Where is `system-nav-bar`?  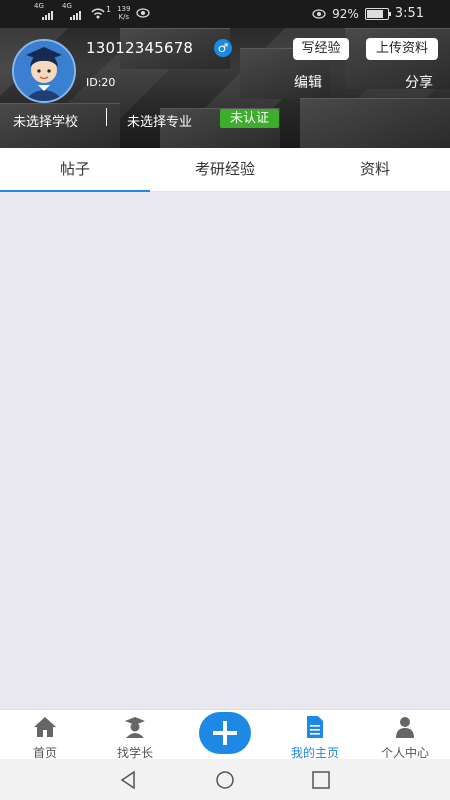 system-nav-bar is located at coordinates (225, 779).